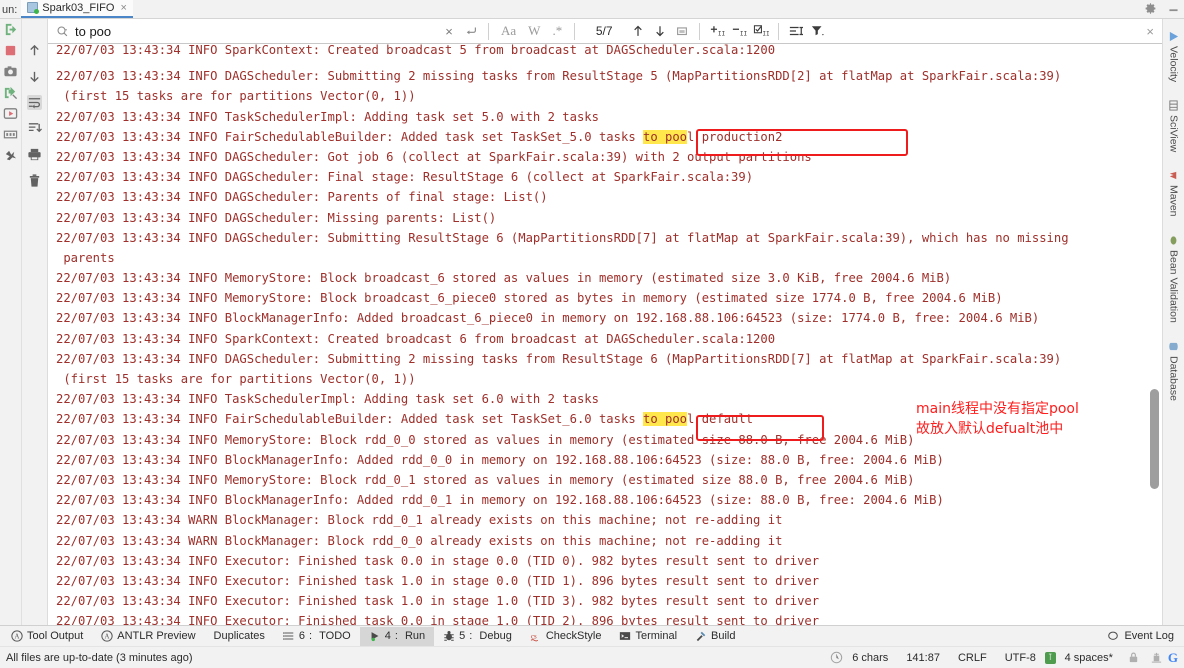 The width and height of the screenshot is (1184, 668). I want to click on sidebar-item-database: Database, so click(1174, 372).